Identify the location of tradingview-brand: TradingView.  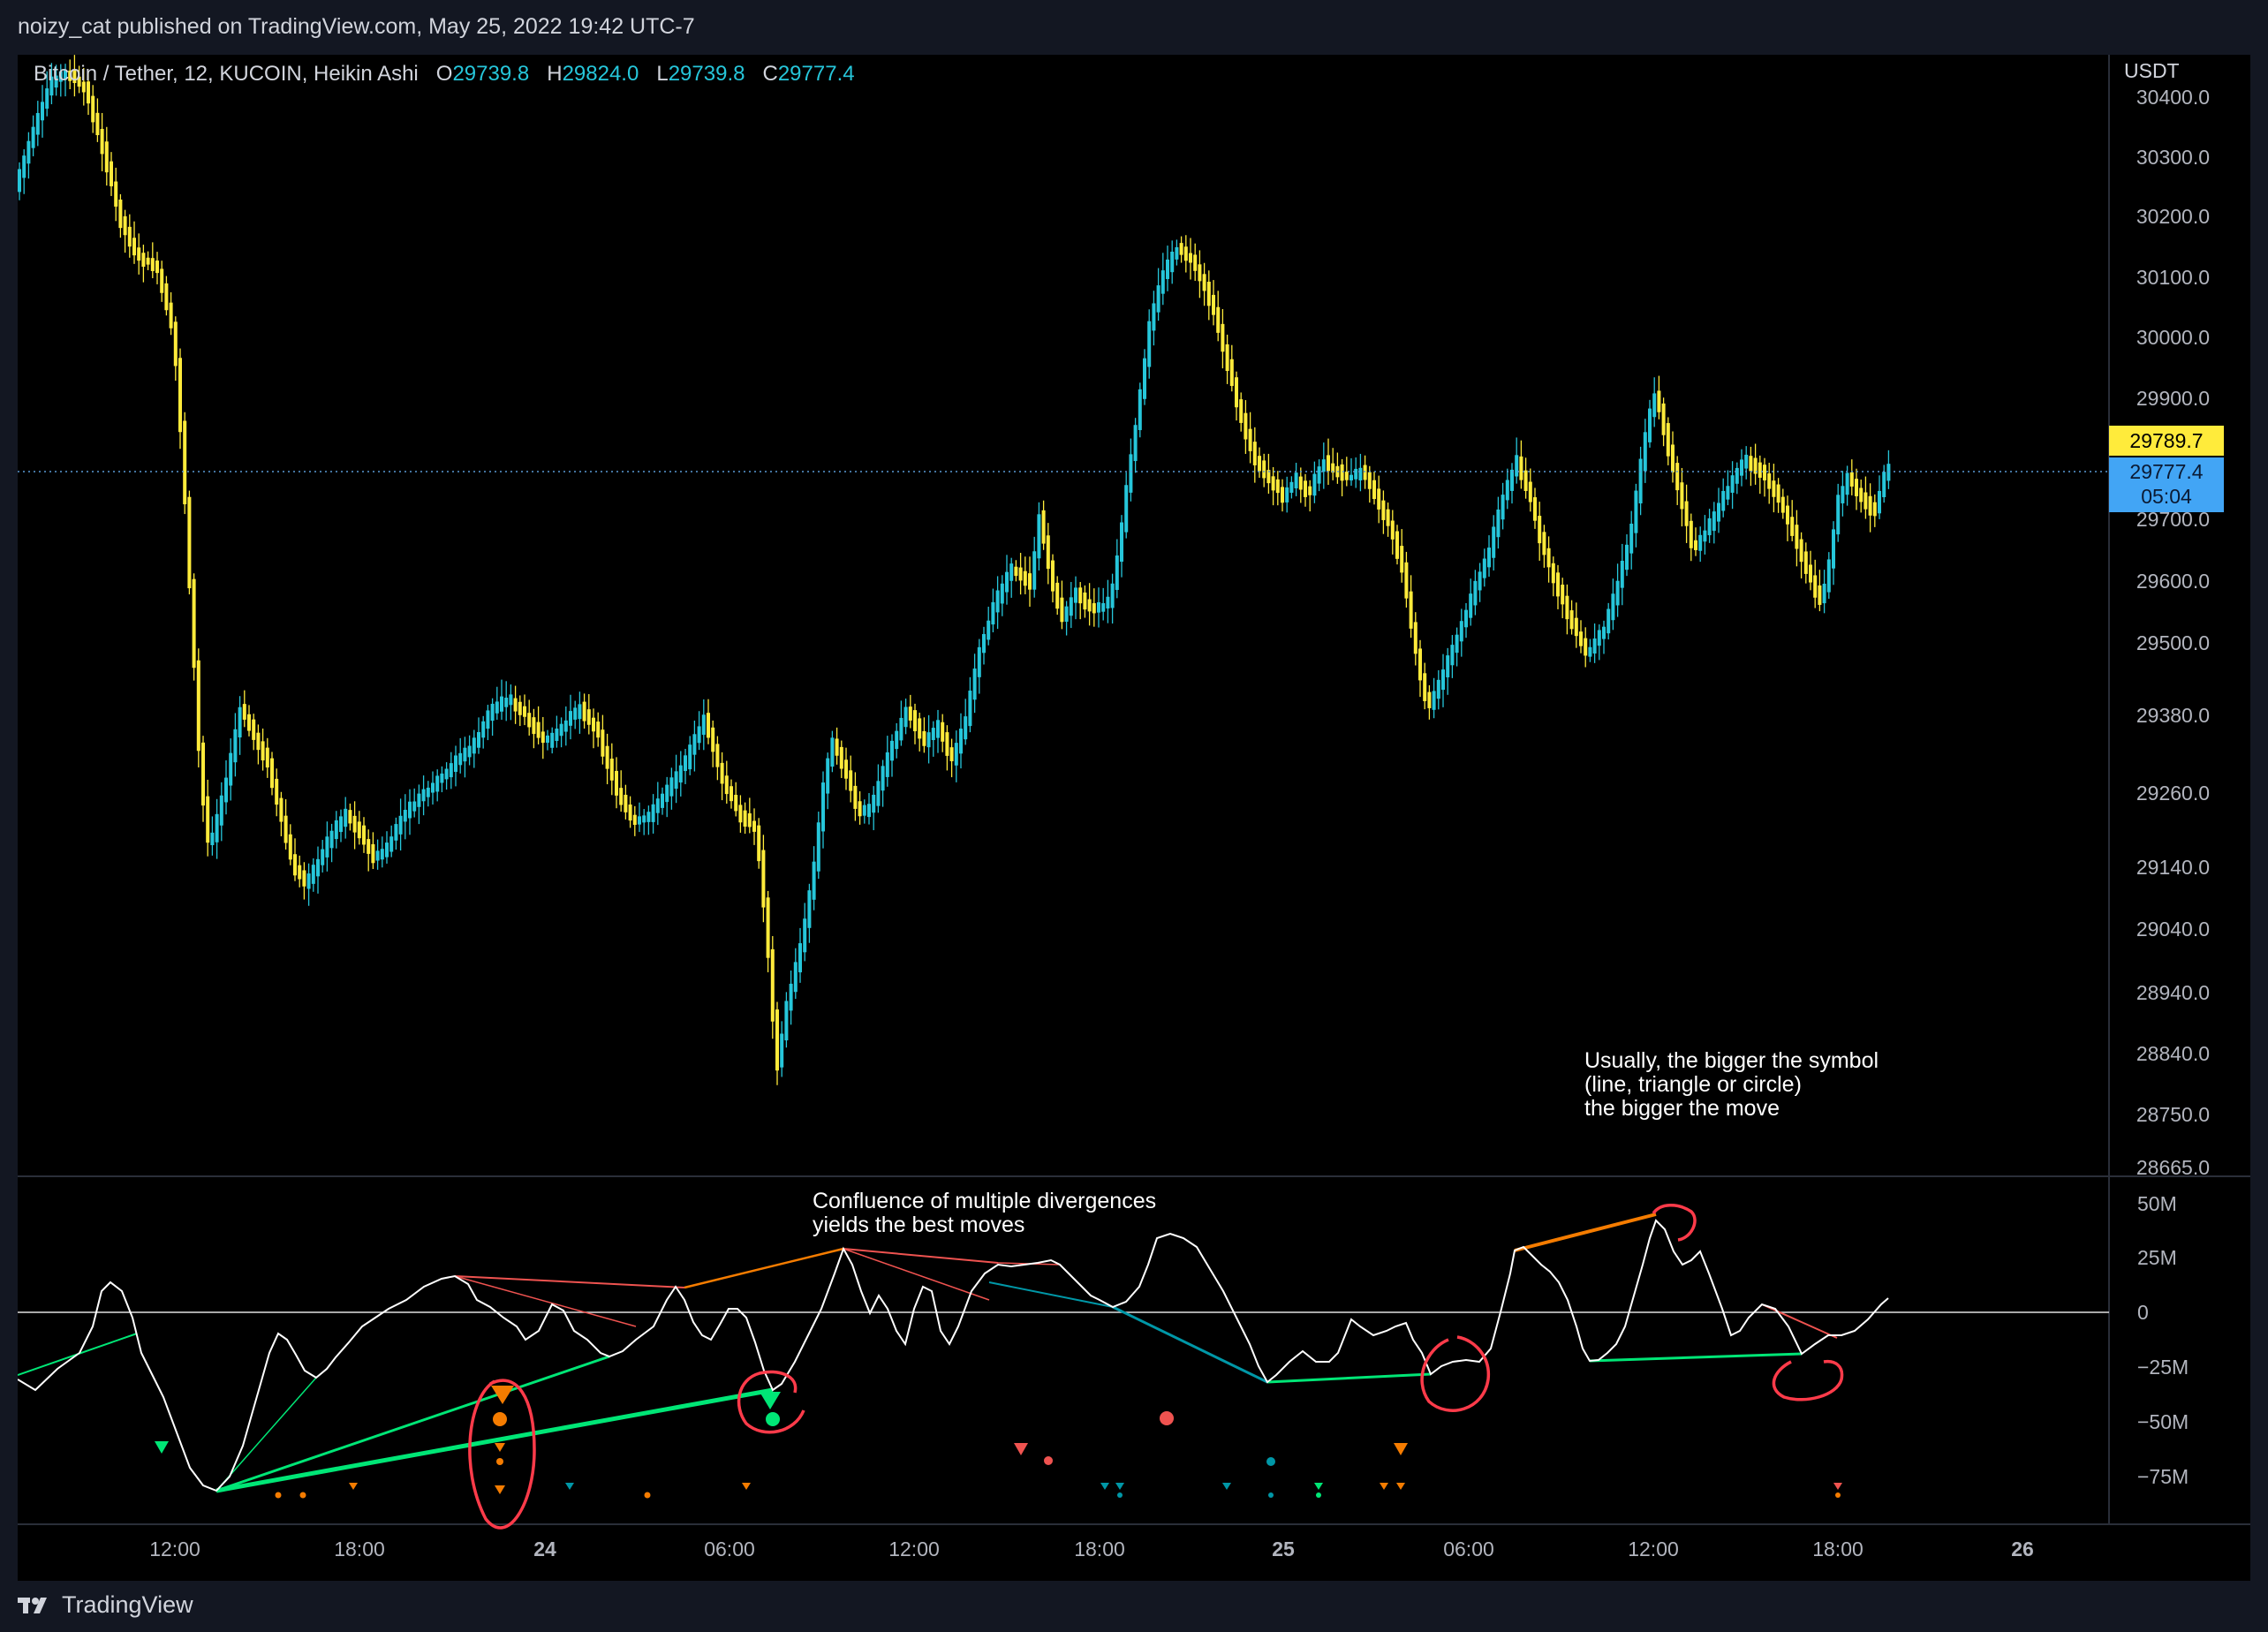
(105, 1605).